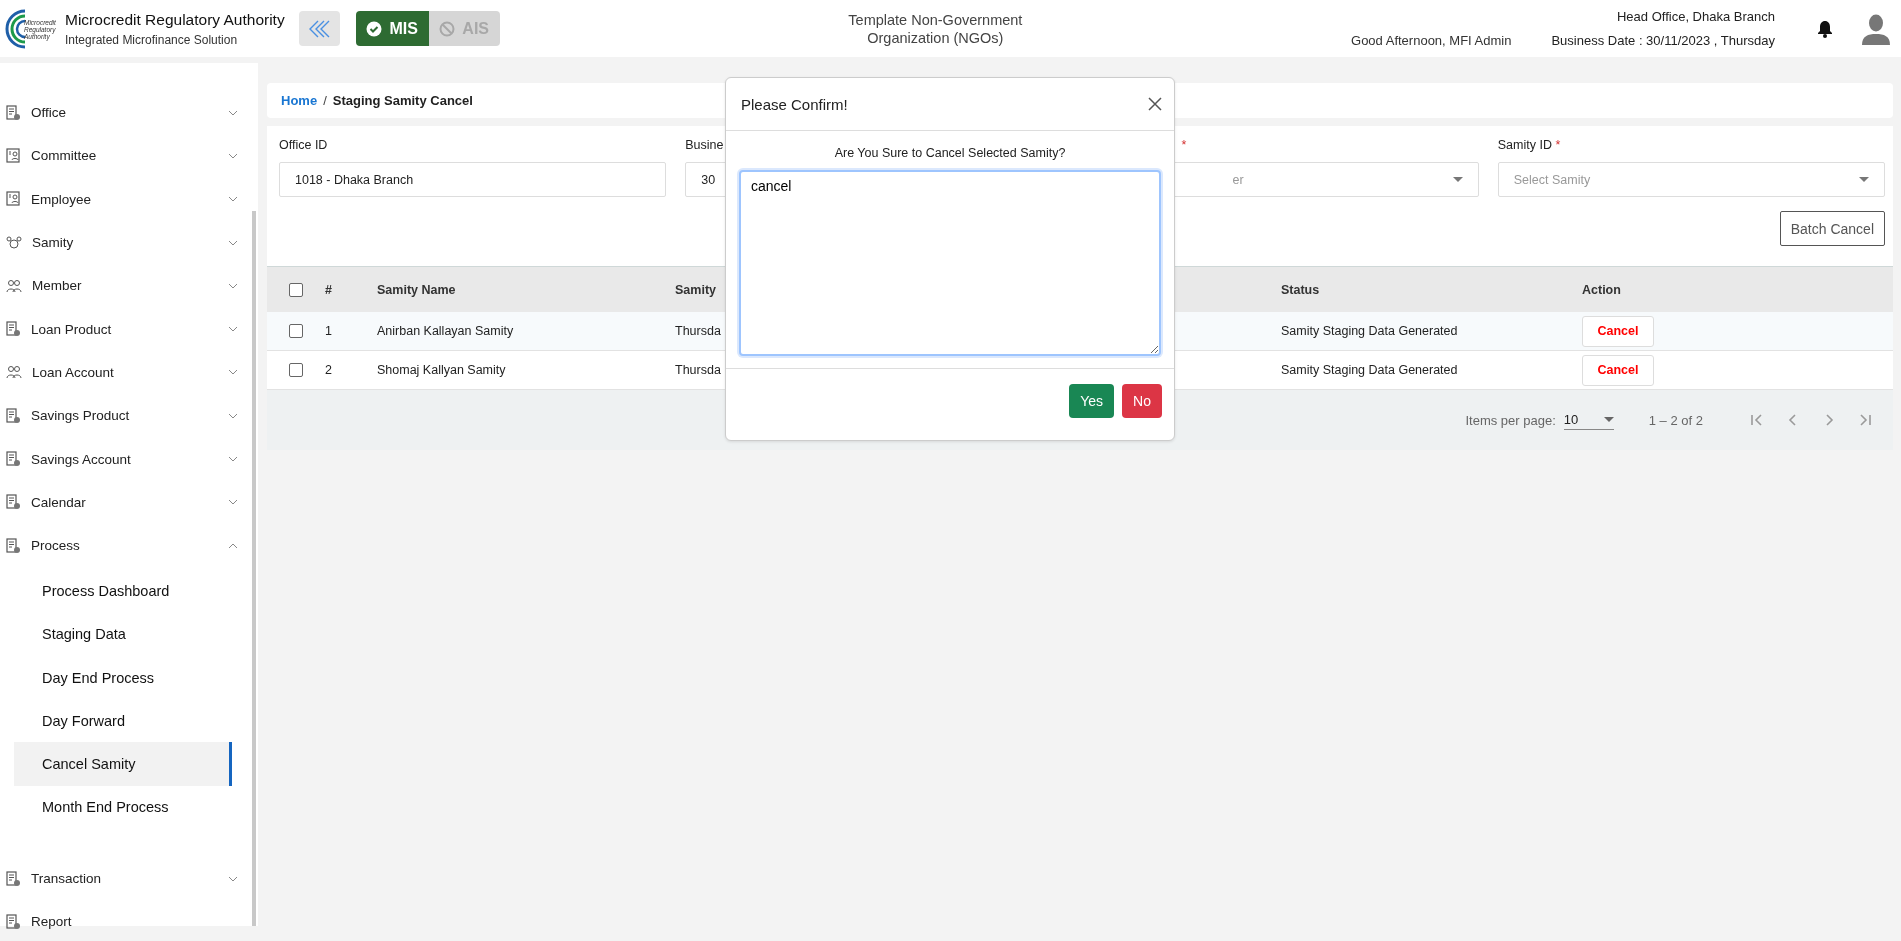 This screenshot has height=941, width=1901. I want to click on column-header: Action, so click(1602, 289).